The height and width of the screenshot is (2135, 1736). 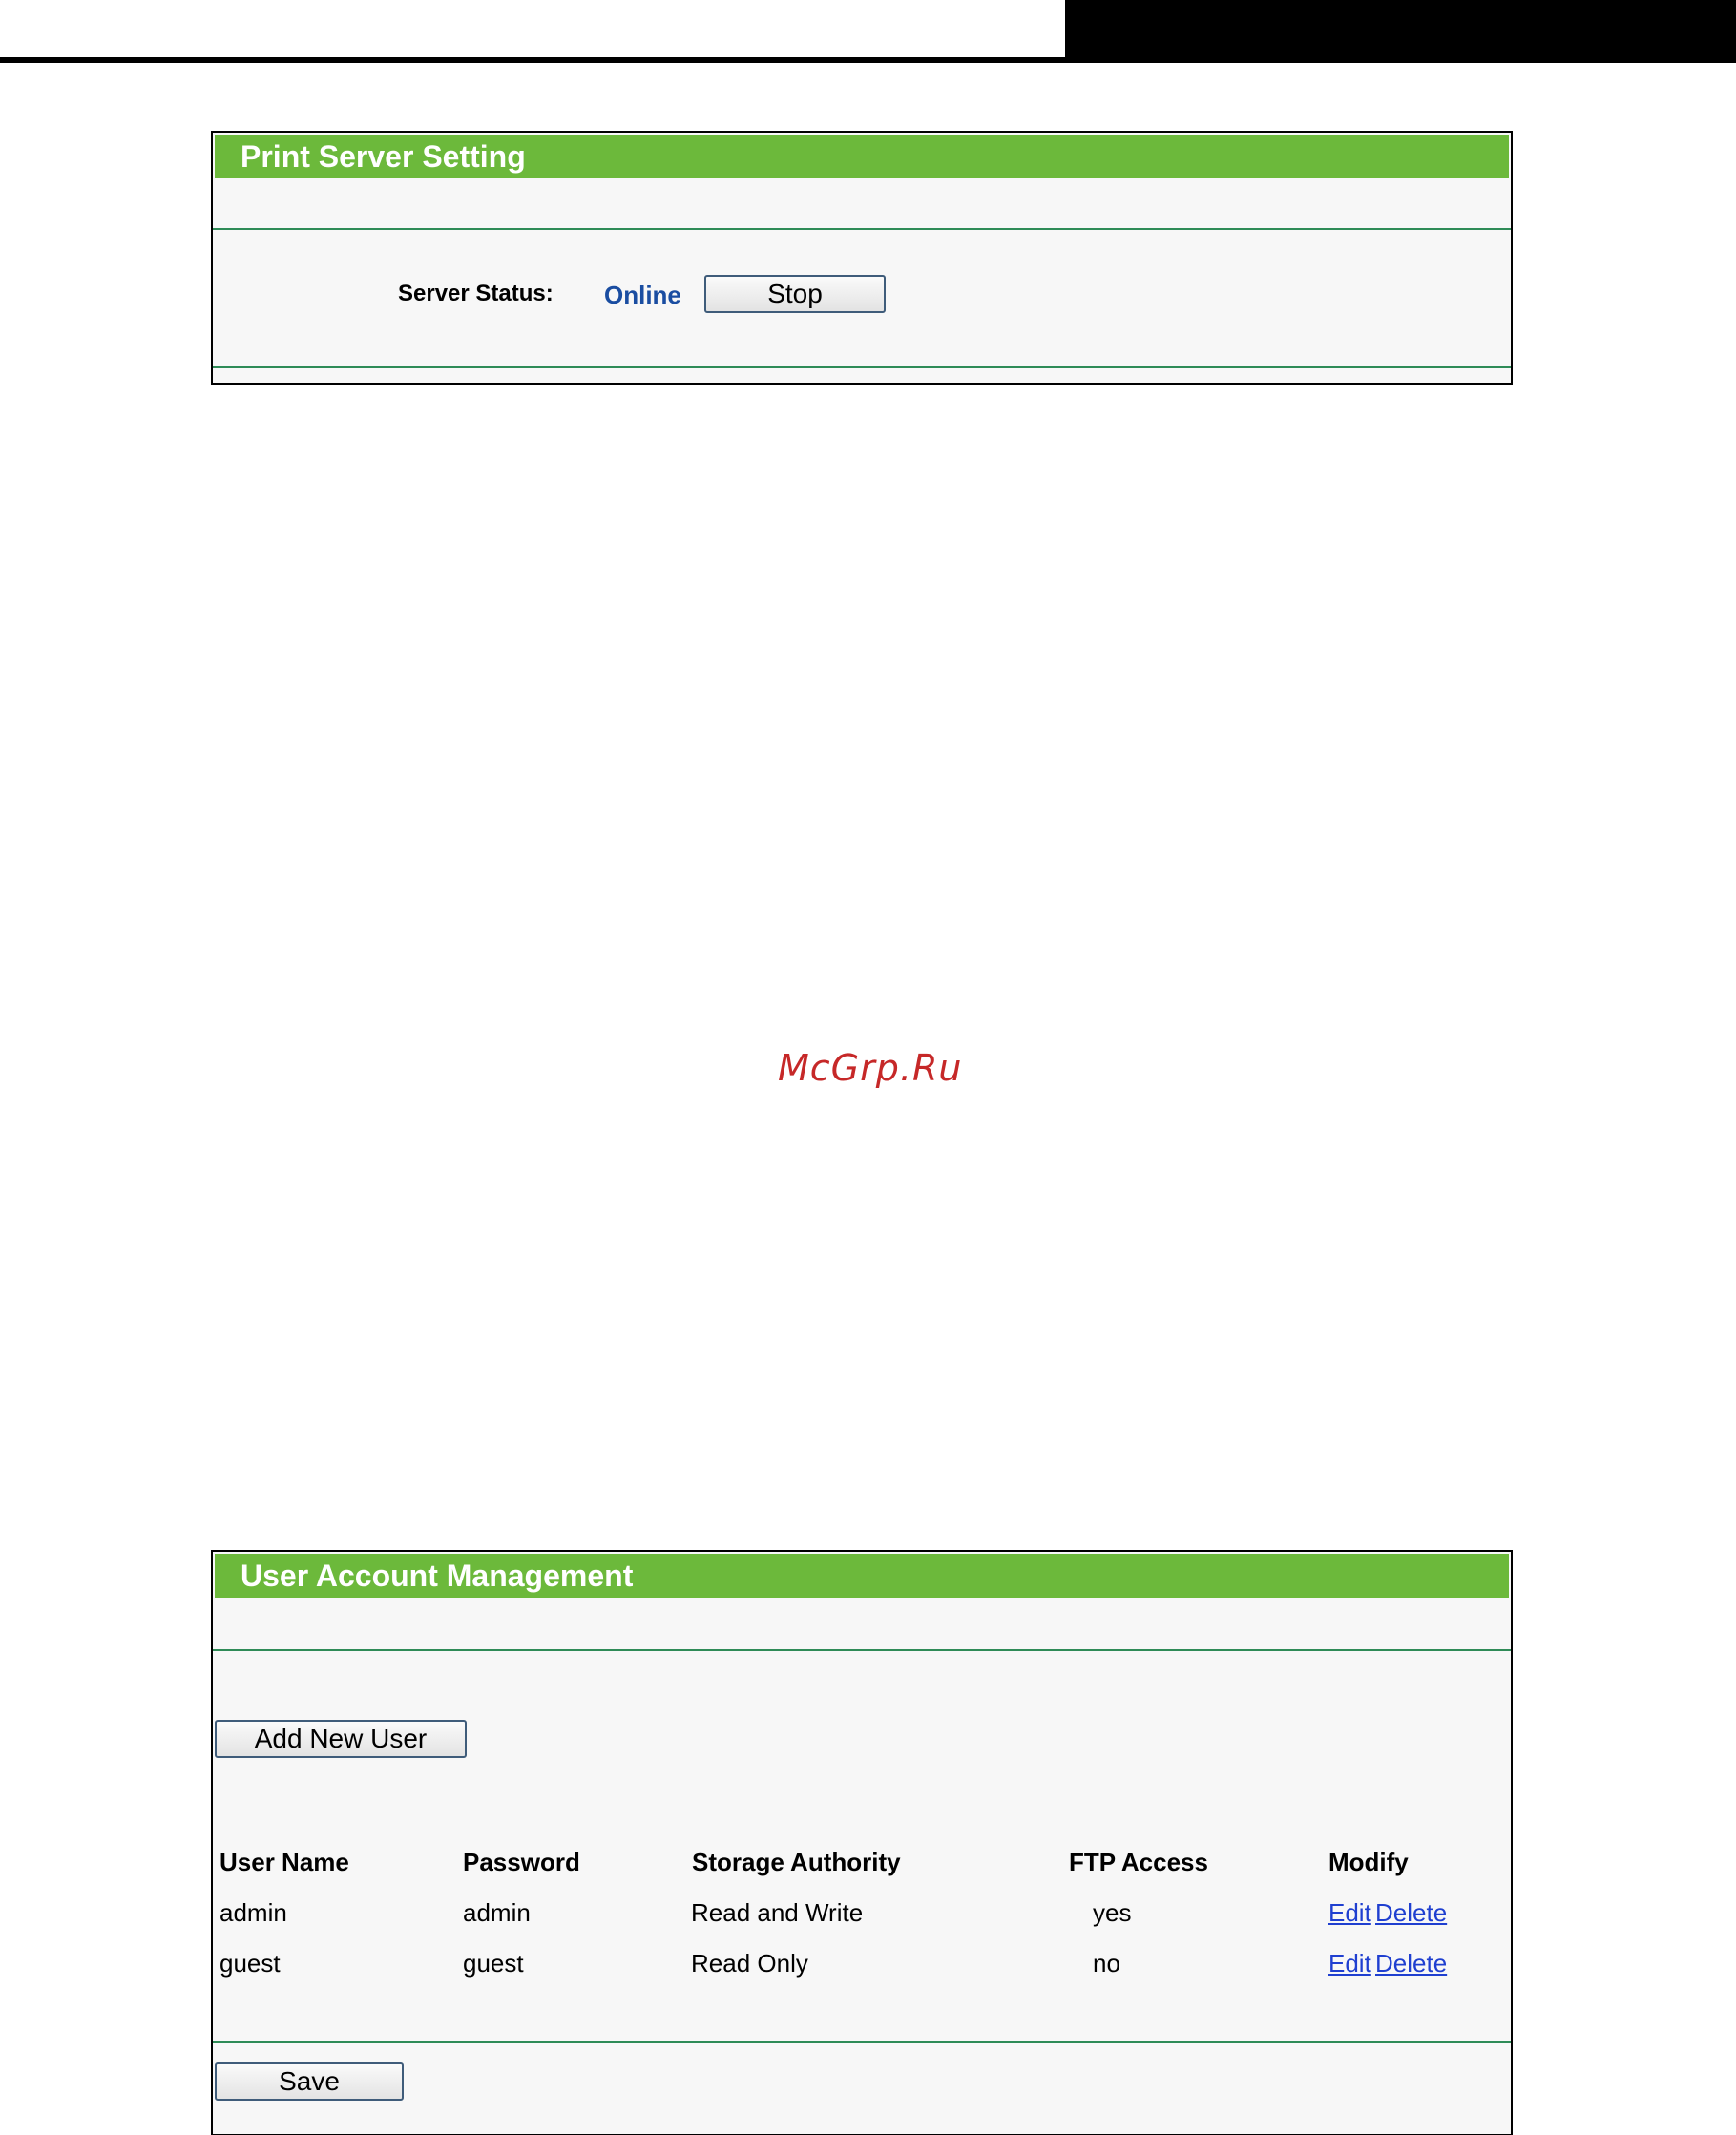 What do you see at coordinates (1106, 1963) in the screenshot?
I see `row-2-ftp-access: no` at bounding box center [1106, 1963].